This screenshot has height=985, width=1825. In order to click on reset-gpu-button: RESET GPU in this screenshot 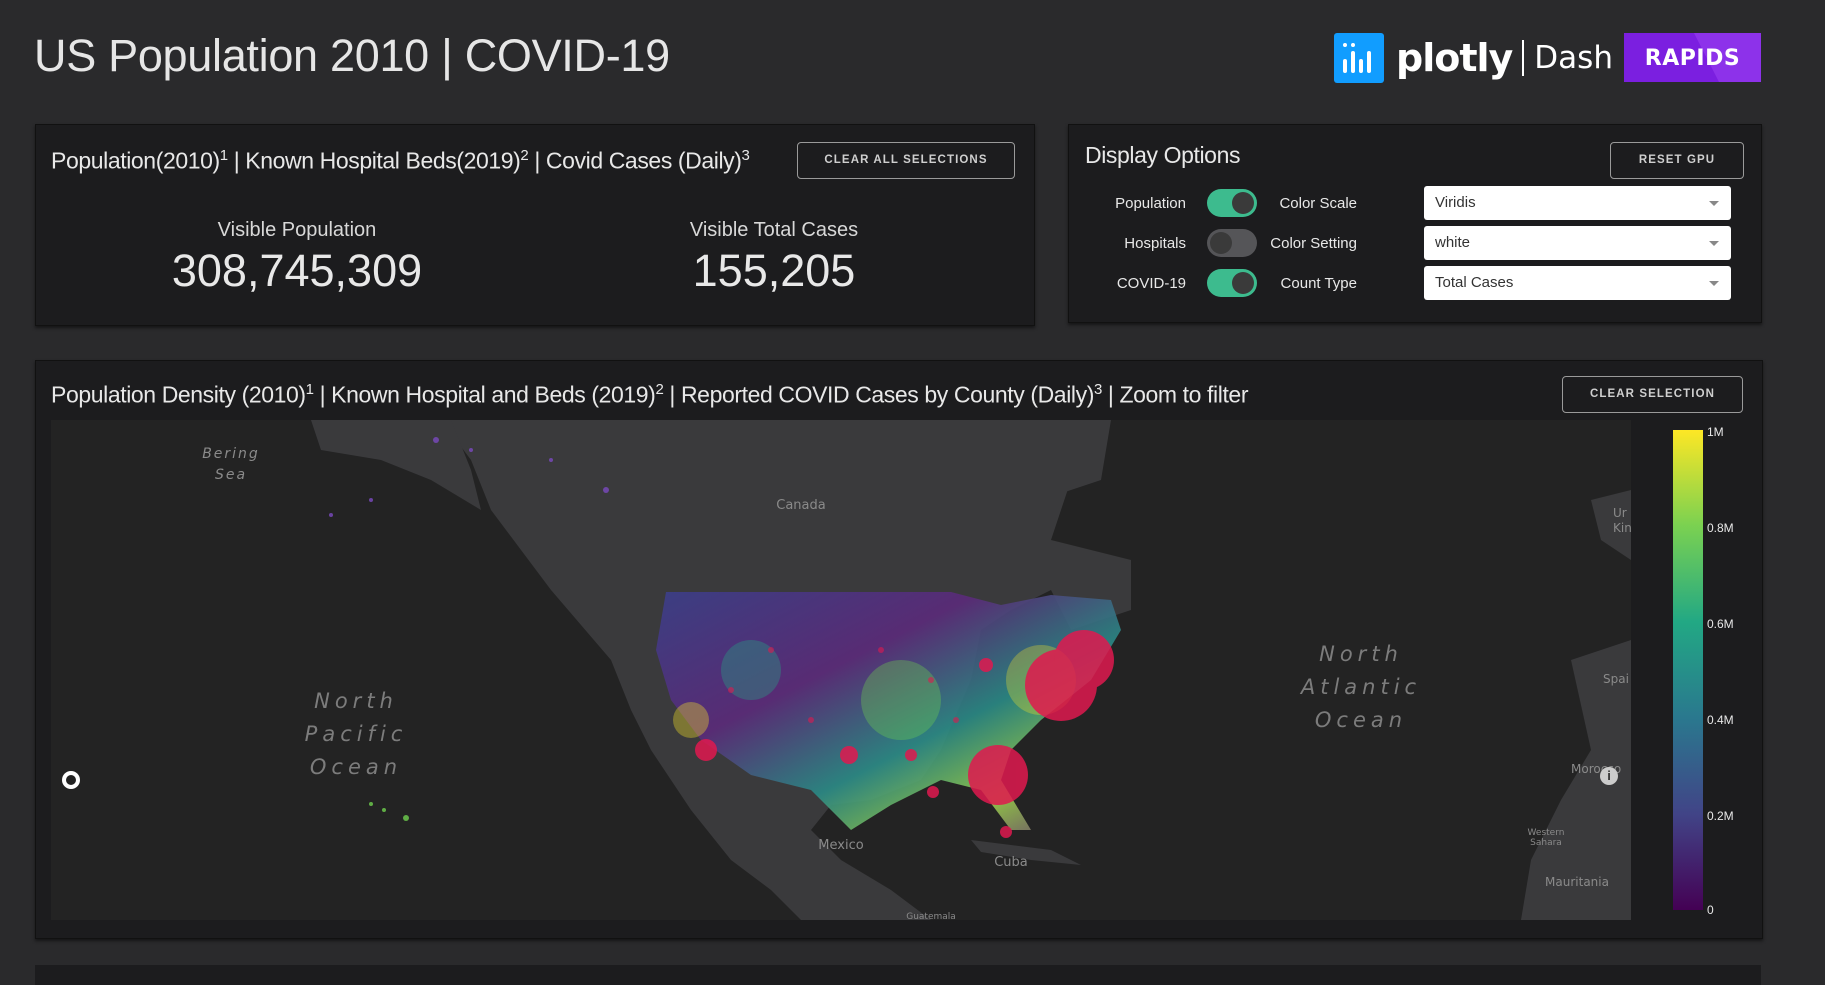, I will do `click(1677, 160)`.